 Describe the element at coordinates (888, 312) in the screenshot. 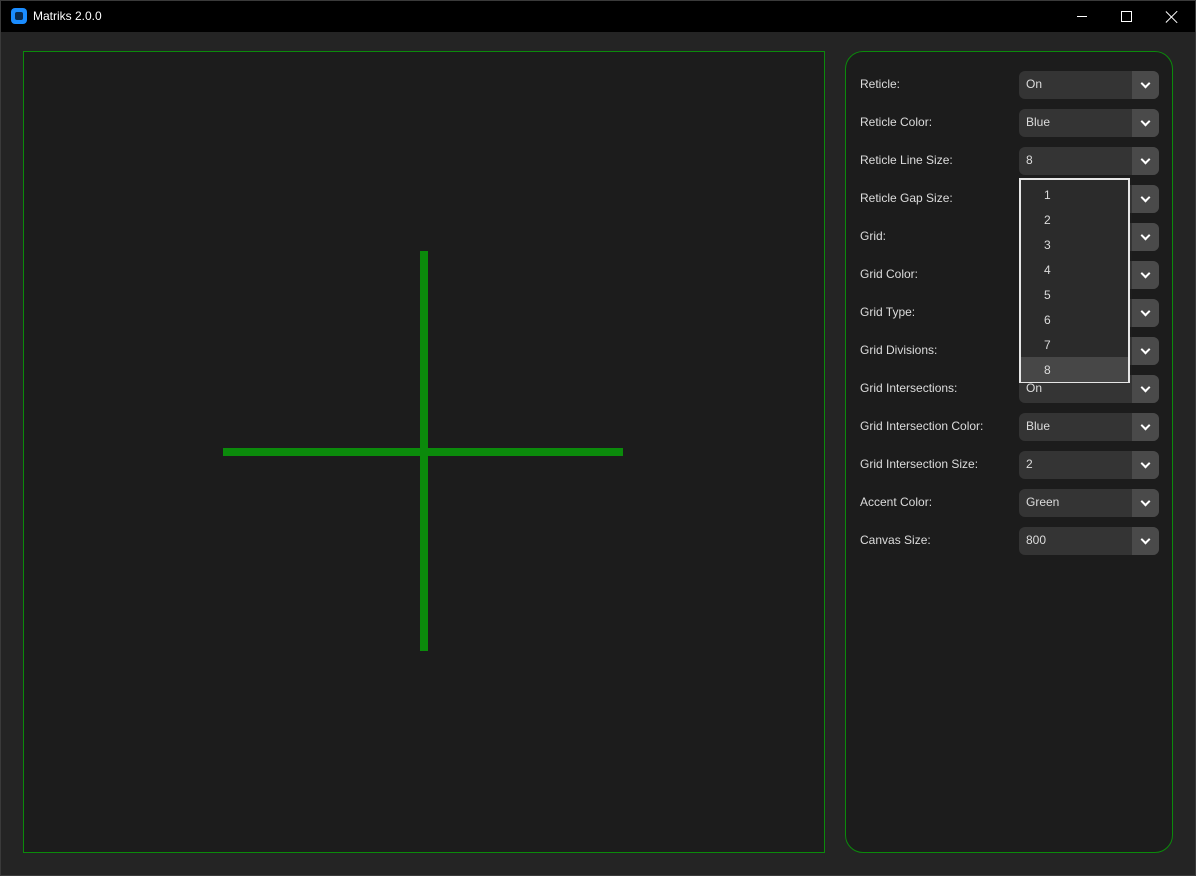

I see `setting-label: Grid Type:` at that location.